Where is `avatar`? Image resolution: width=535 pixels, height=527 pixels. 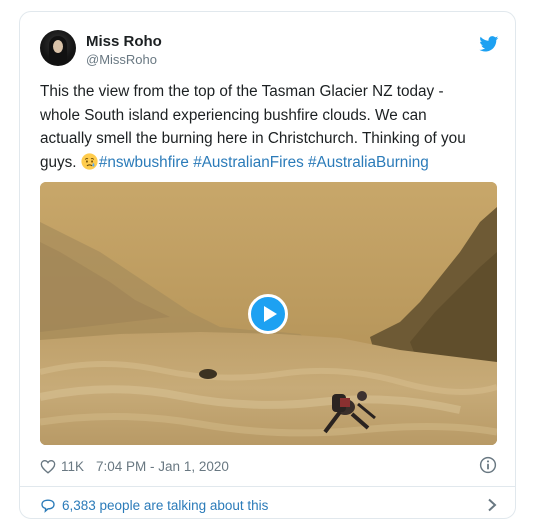 avatar is located at coordinates (58, 48).